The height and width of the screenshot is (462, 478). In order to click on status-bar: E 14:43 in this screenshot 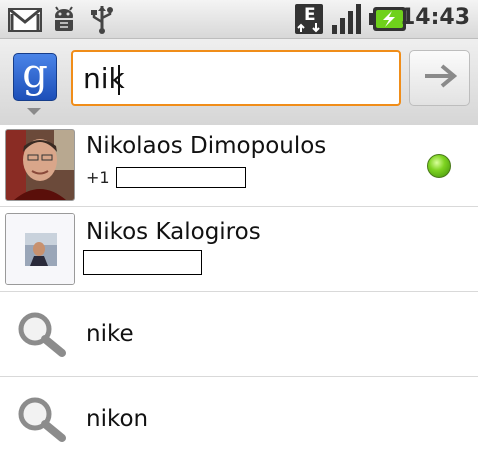, I will do `click(239, 19)`.